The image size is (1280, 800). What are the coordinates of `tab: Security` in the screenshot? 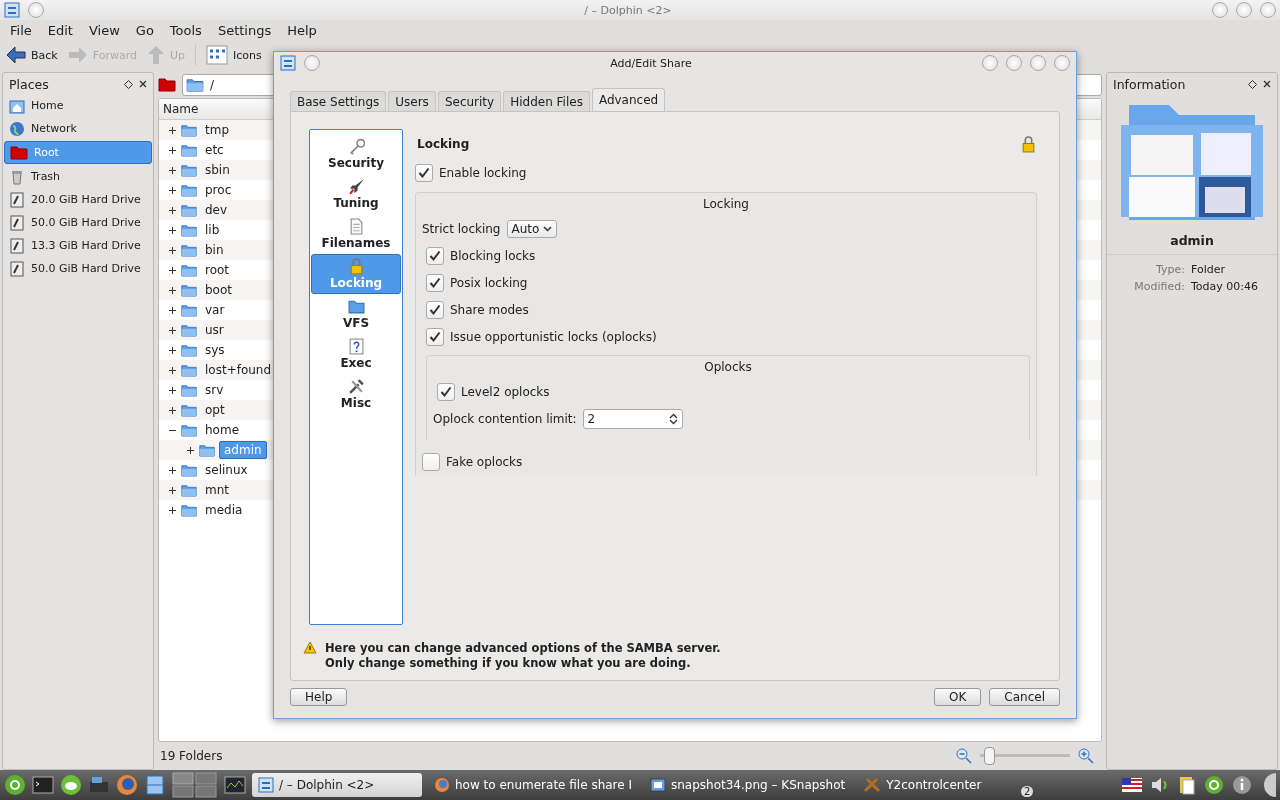 It's located at (469, 101).